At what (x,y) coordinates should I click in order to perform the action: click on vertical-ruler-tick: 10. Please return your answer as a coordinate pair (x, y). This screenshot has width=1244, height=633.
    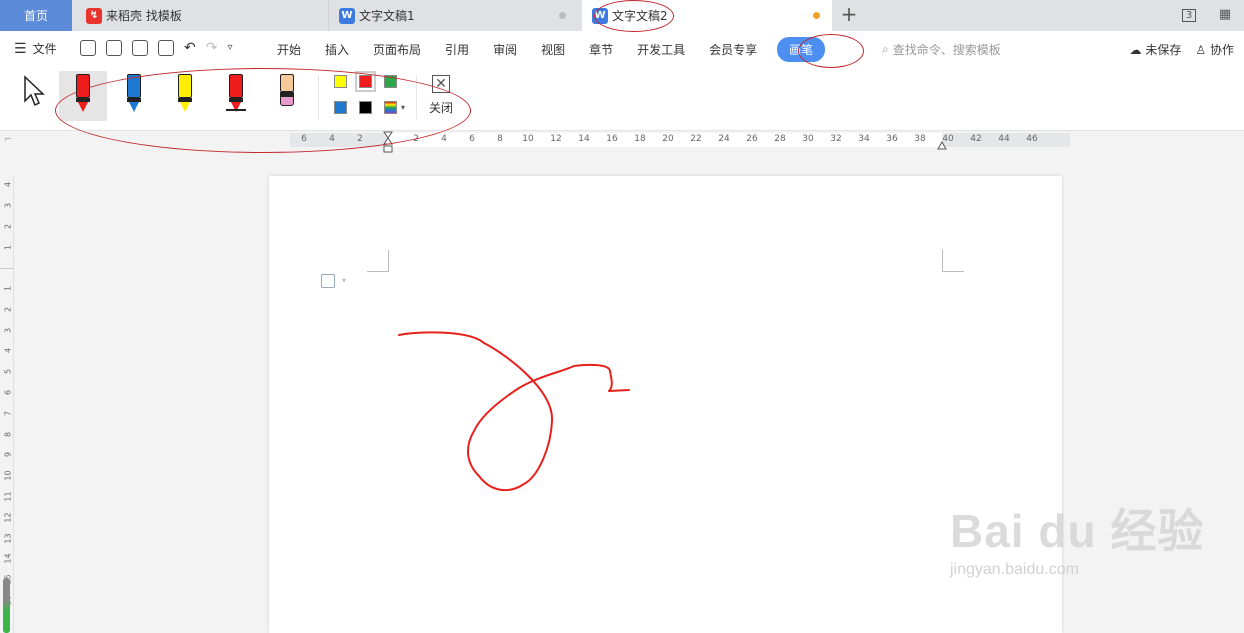
    Looking at the image, I should click on (8, 475).